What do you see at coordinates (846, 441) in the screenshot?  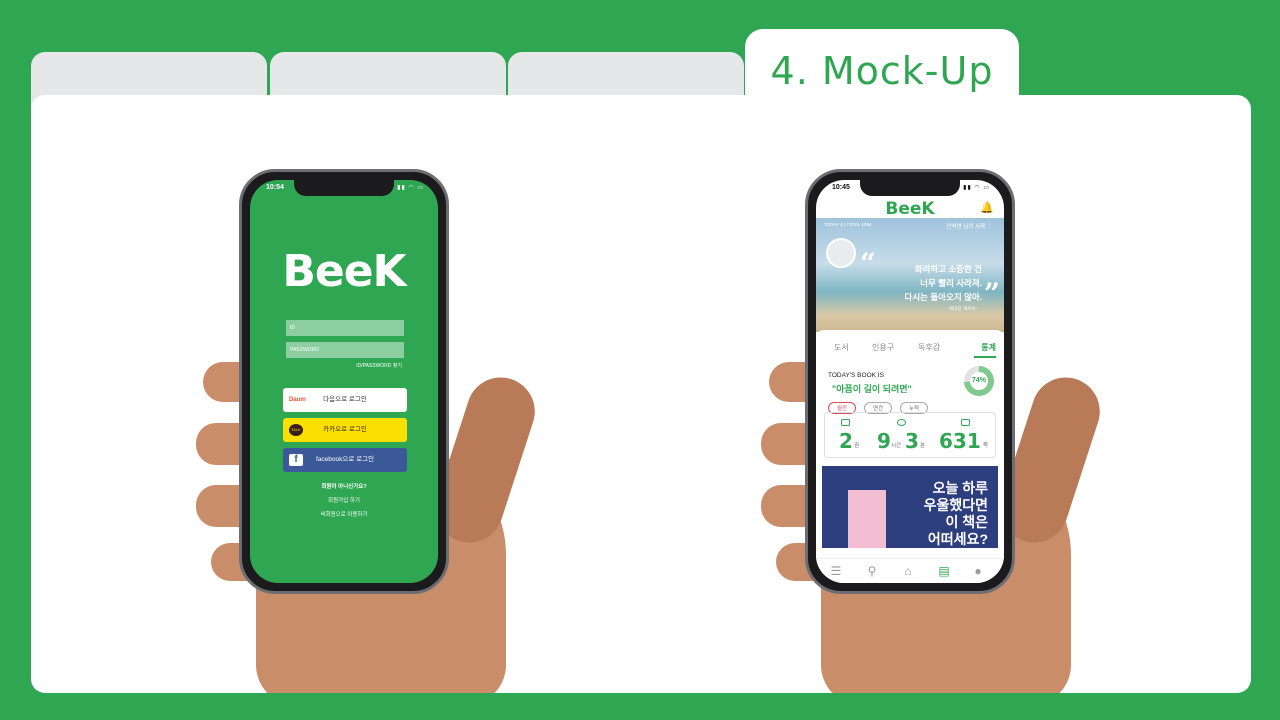 I see `books-value: 2` at bounding box center [846, 441].